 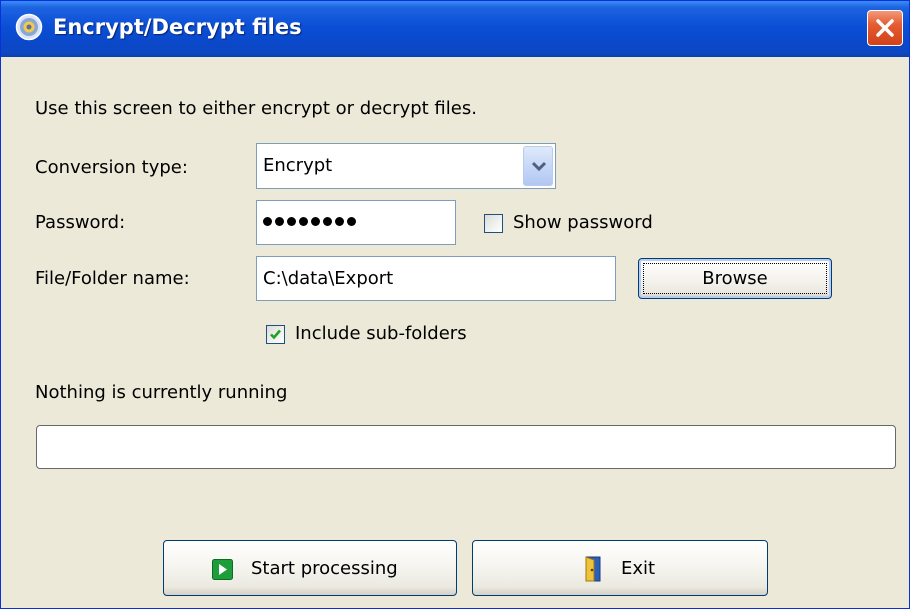 I want to click on chevron-down-icon, so click(x=539, y=166).